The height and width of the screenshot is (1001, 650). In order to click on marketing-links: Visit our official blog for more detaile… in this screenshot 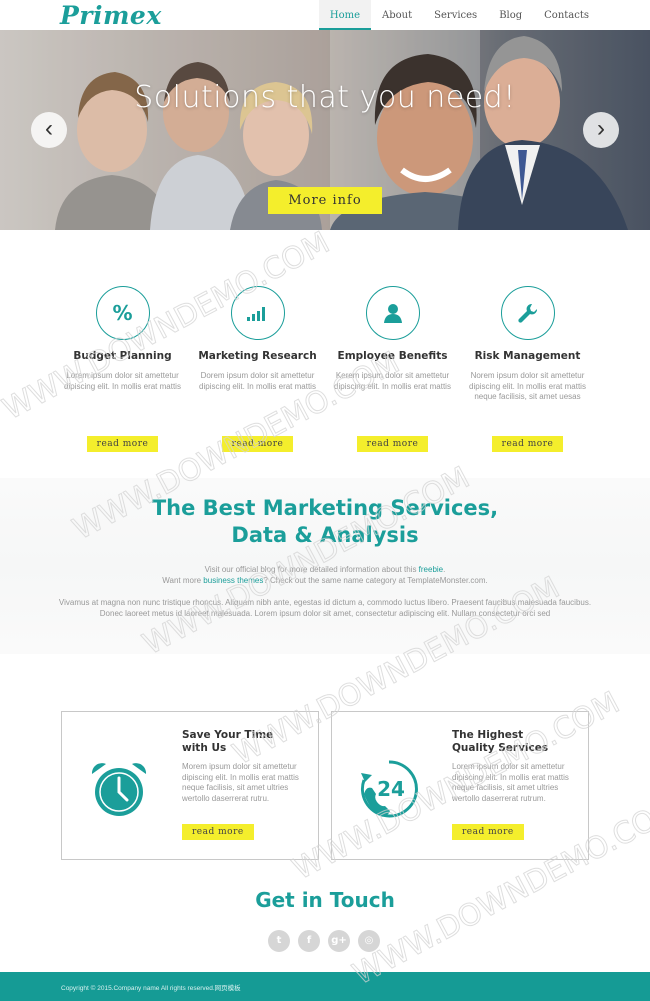, I will do `click(325, 575)`.